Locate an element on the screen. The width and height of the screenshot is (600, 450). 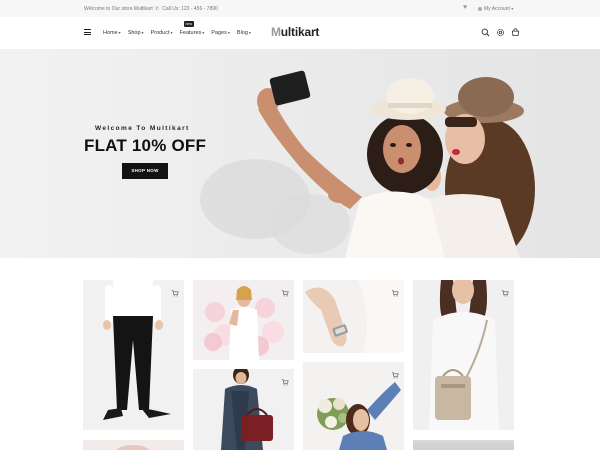
logo-text: ultikart is located at coordinates (300, 32).